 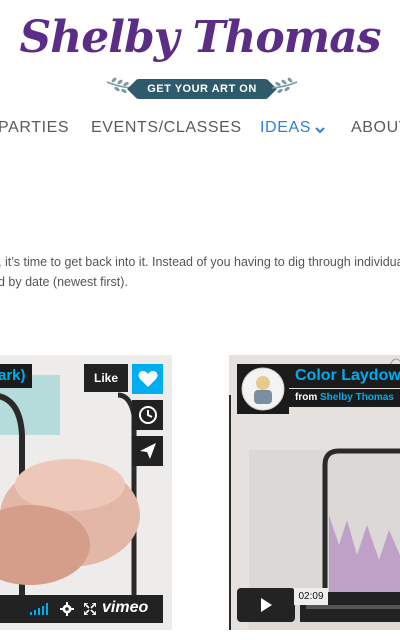 I want to click on progress-track, so click(x=353, y=607).